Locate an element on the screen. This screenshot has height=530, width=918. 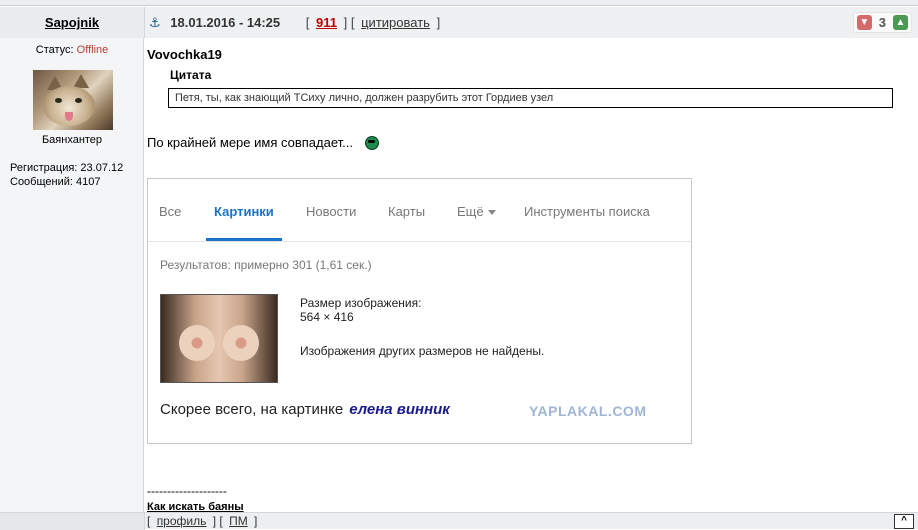
footer-left-cell is located at coordinates (72, 521).